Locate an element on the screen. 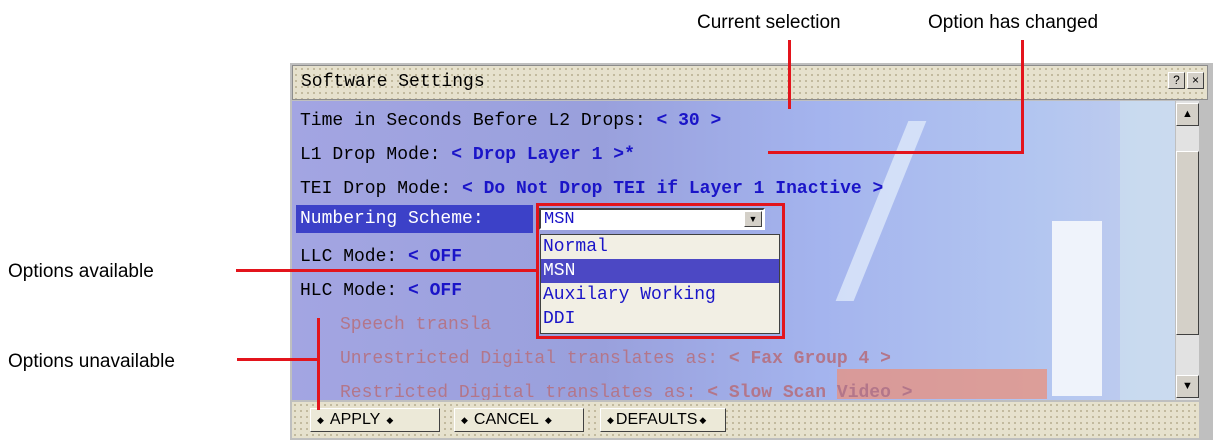 Image resolution: width=1213 pixels, height=440 pixels. cancel-button: ◆ CANCEL ◆ is located at coordinates (519, 420).